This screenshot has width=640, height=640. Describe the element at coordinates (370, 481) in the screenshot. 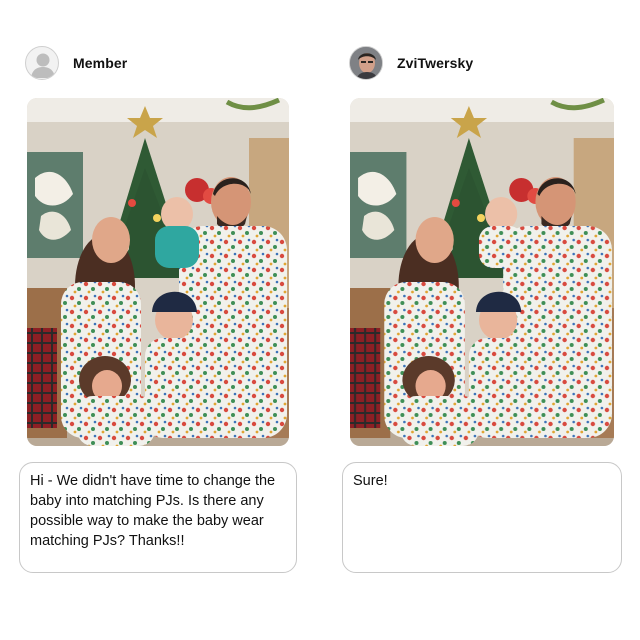

I see `response-message-text: Sure!` at that location.